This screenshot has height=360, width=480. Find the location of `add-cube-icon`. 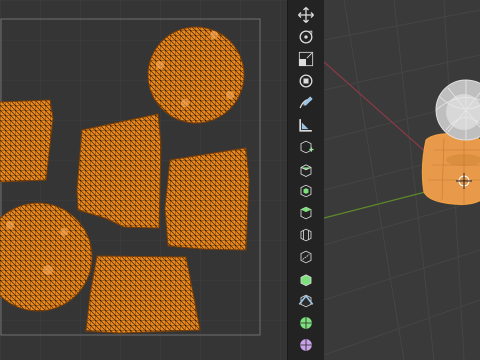

add-cube-icon is located at coordinates (307, 147).